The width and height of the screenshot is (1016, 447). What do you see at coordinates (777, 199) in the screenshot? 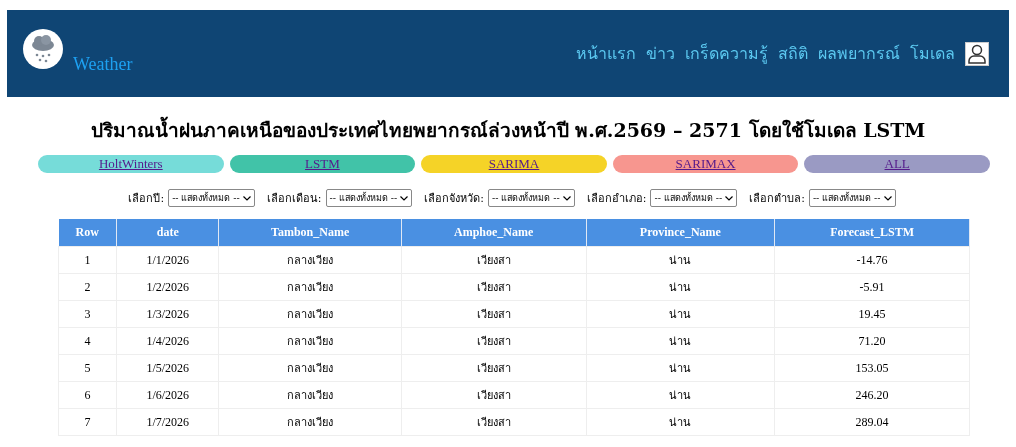
I see `filter-label: เลือกตำบล:` at bounding box center [777, 199].